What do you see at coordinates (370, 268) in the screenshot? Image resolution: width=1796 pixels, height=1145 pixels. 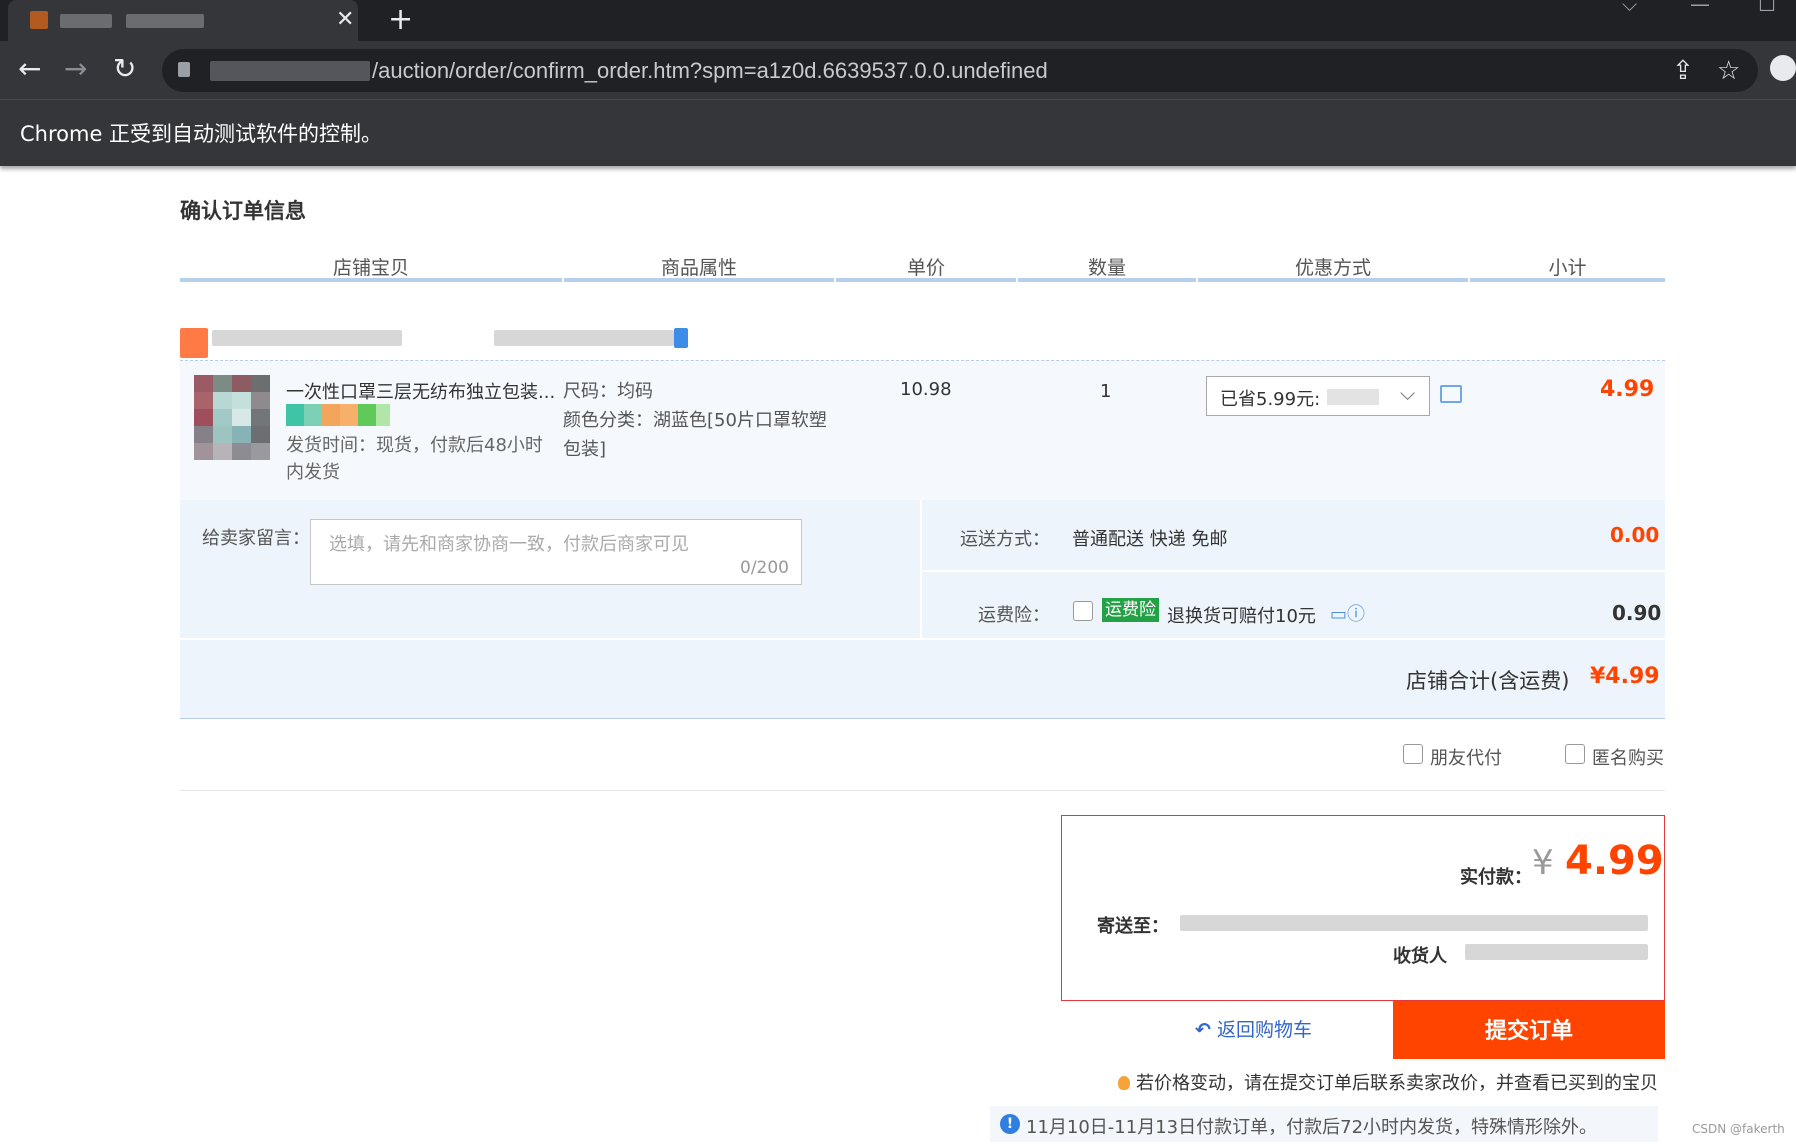 I see `column-header-shop-item: 店铺宝贝` at bounding box center [370, 268].